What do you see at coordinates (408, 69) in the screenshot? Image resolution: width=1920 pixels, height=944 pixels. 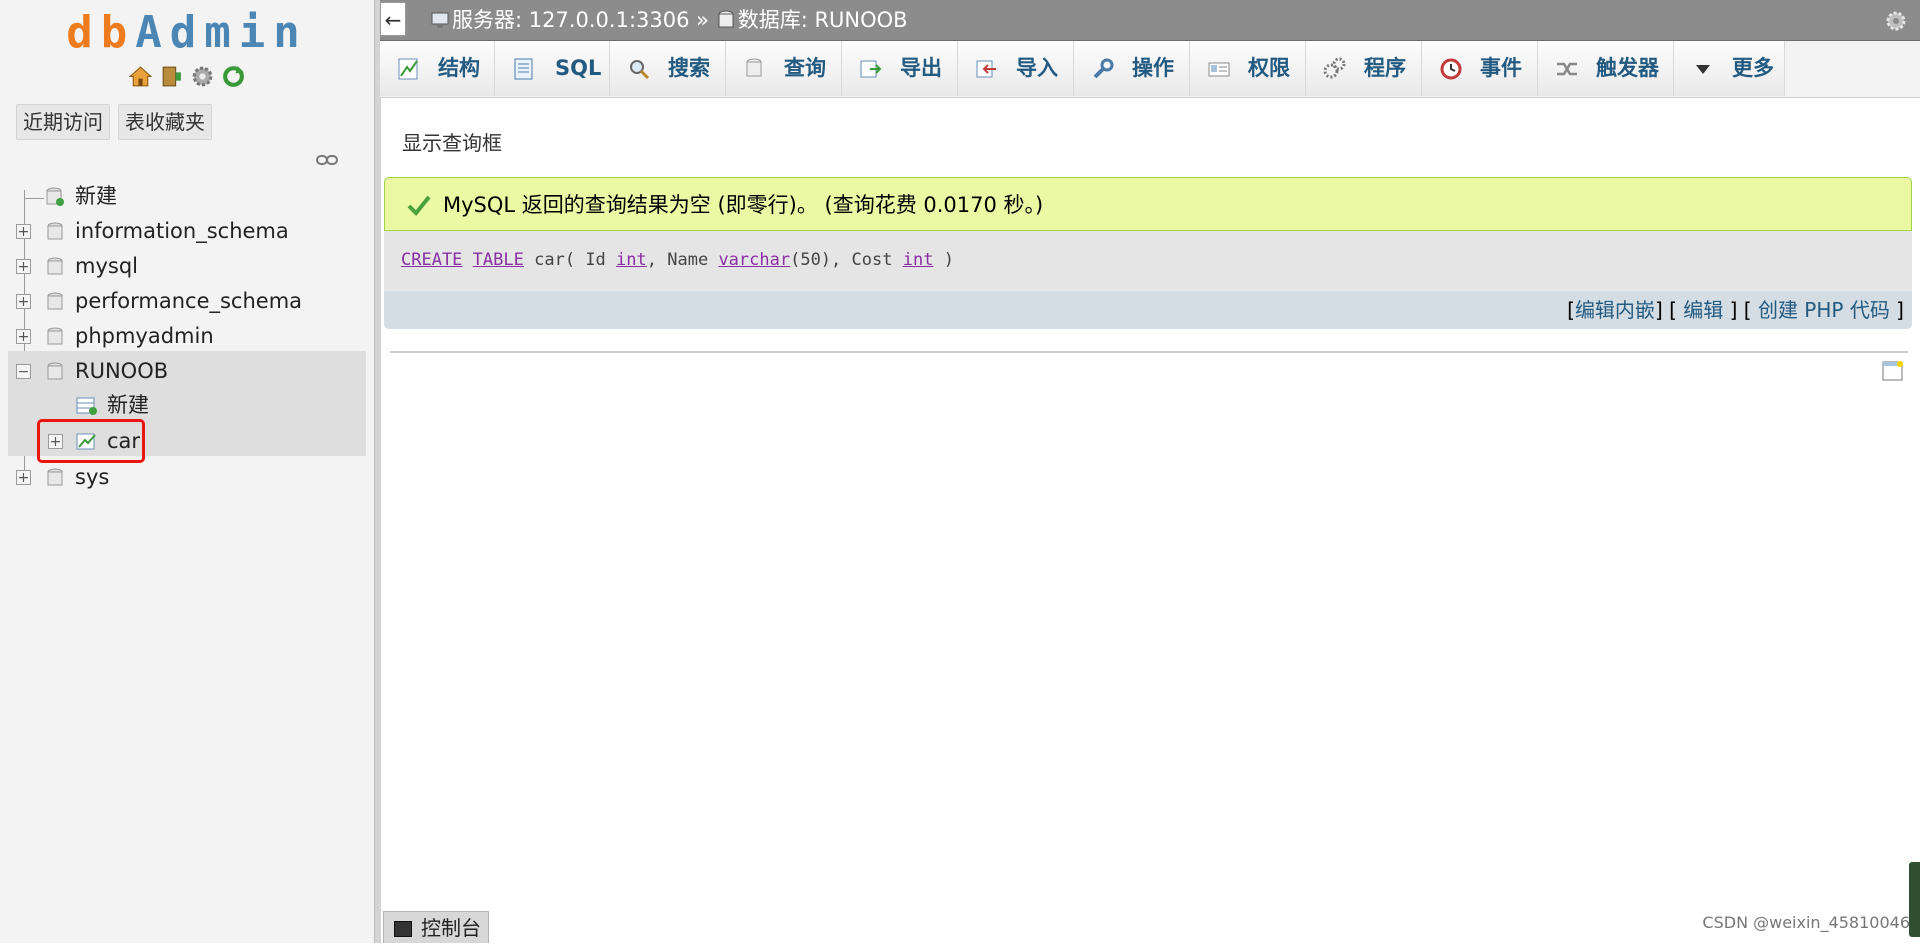 I see `structure-icon` at bounding box center [408, 69].